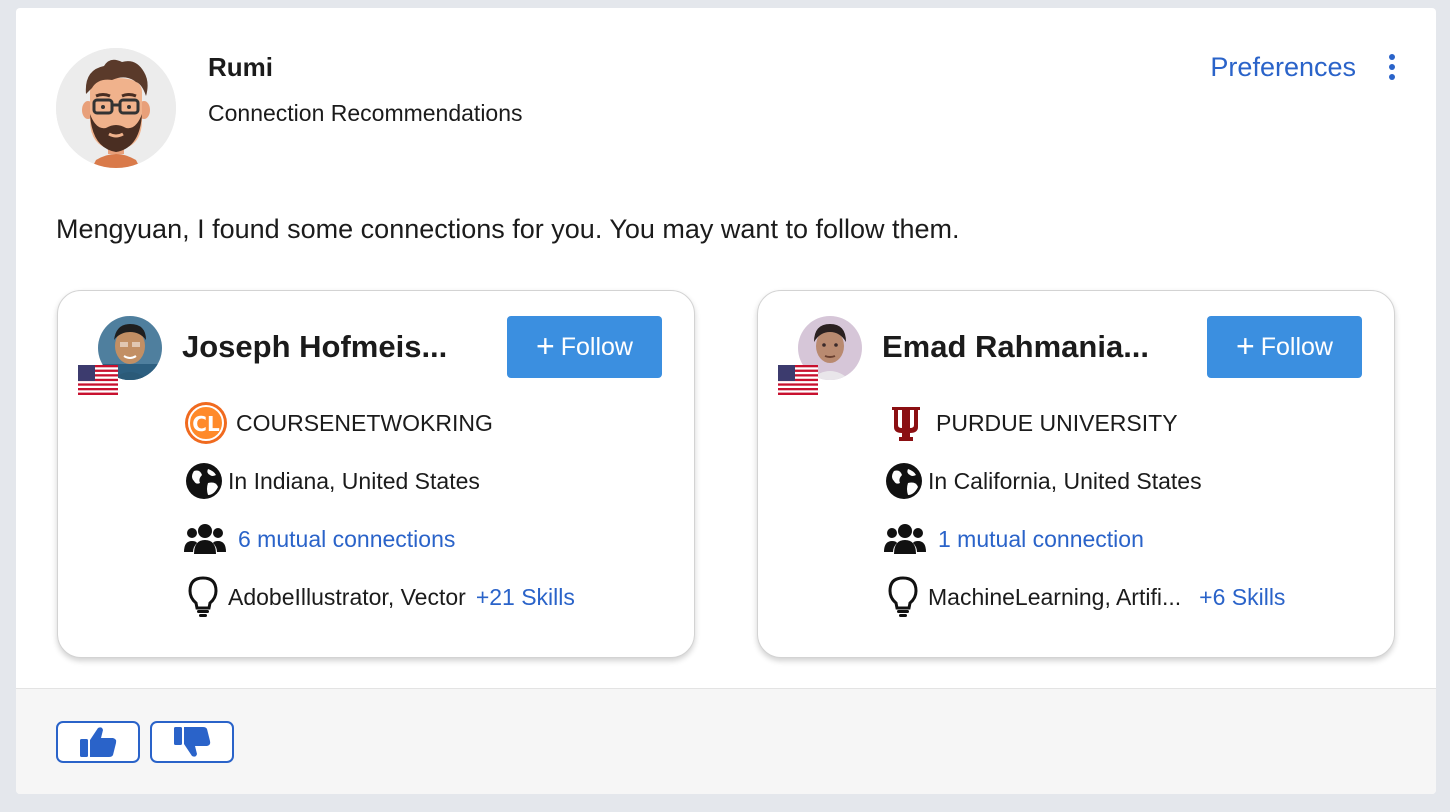  I want to click on indiana-trident-logo-icon, so click(906, 423).